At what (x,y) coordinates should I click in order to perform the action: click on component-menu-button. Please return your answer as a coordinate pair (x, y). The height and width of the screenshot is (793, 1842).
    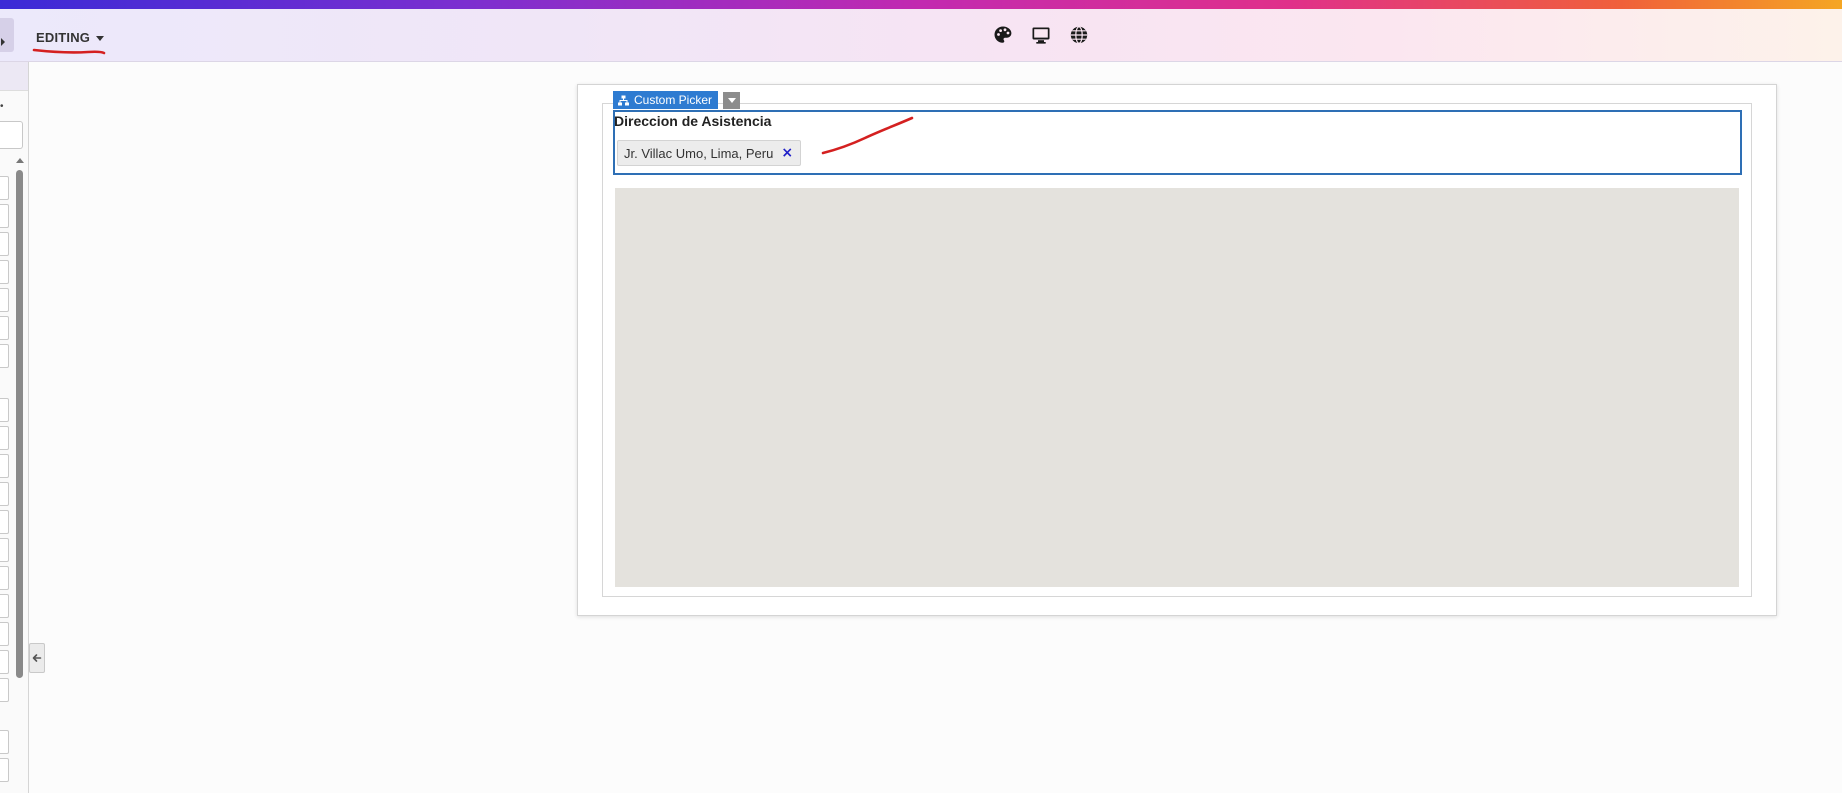
    Looking at the image, I should click on (731, 100).